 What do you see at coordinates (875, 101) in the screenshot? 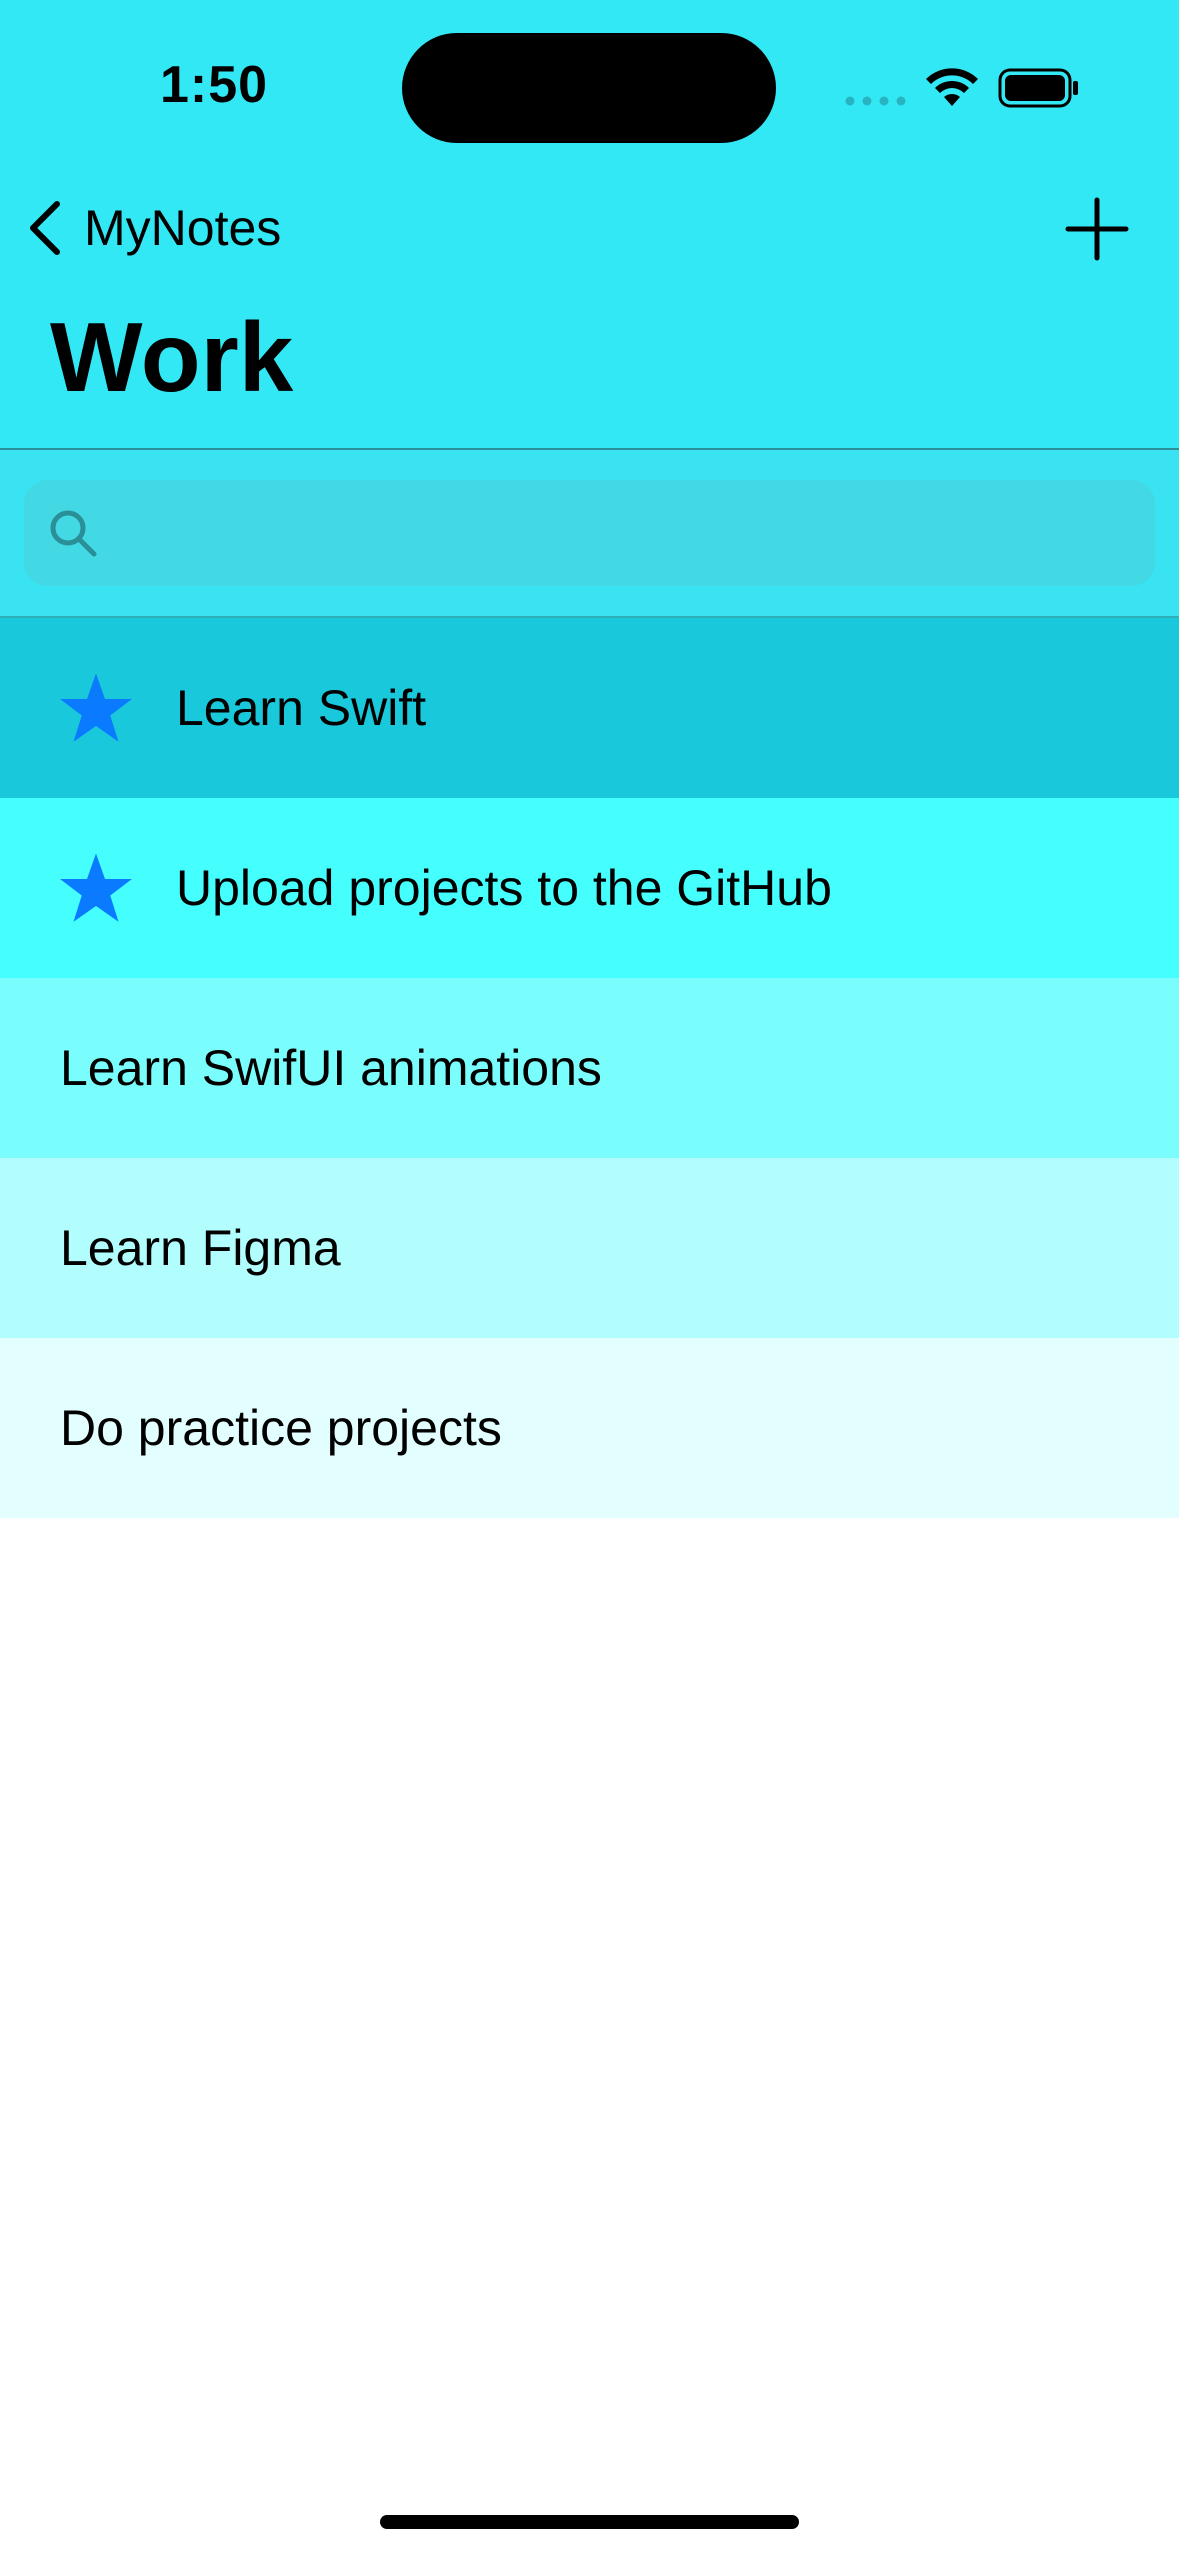
I see `cellular-signal-icon` at bounding box center [875, 101].